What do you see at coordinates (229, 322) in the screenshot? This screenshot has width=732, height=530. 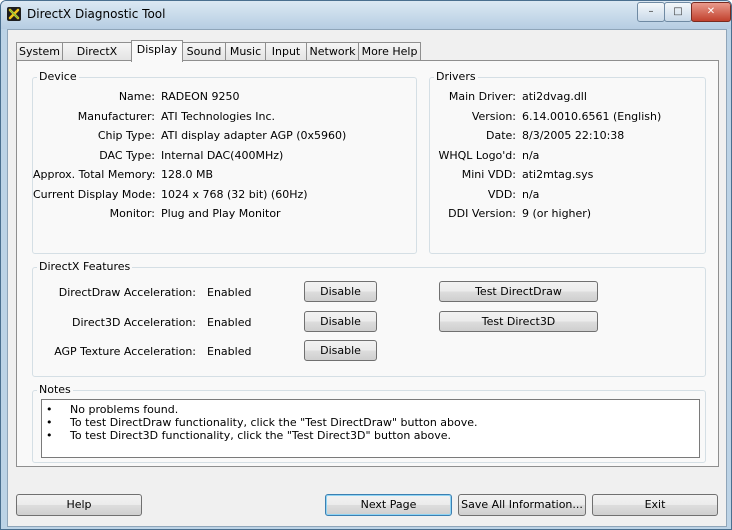 I see `direct3d-accel-status: Enabled` at bounding box center [229, 322].